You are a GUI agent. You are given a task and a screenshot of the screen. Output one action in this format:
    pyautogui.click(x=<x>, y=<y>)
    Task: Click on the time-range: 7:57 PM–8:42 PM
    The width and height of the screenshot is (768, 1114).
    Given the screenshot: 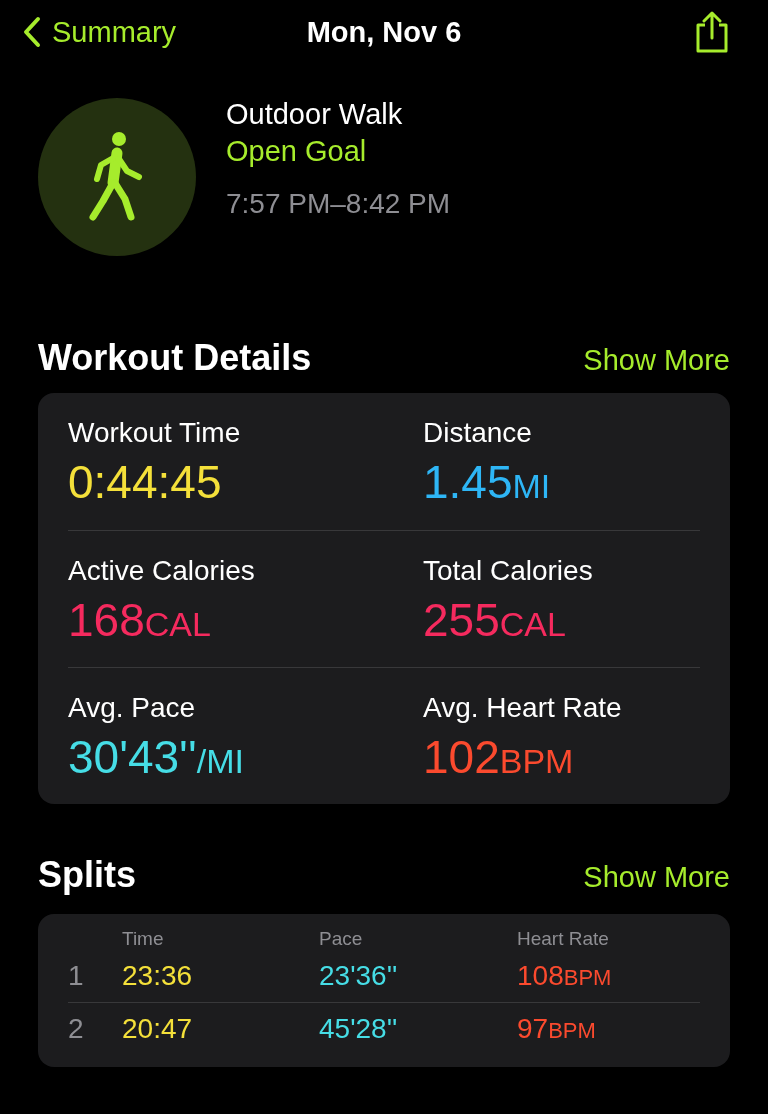 What is the action you would take?
    pyautogui.click(x=338, y=204)
    